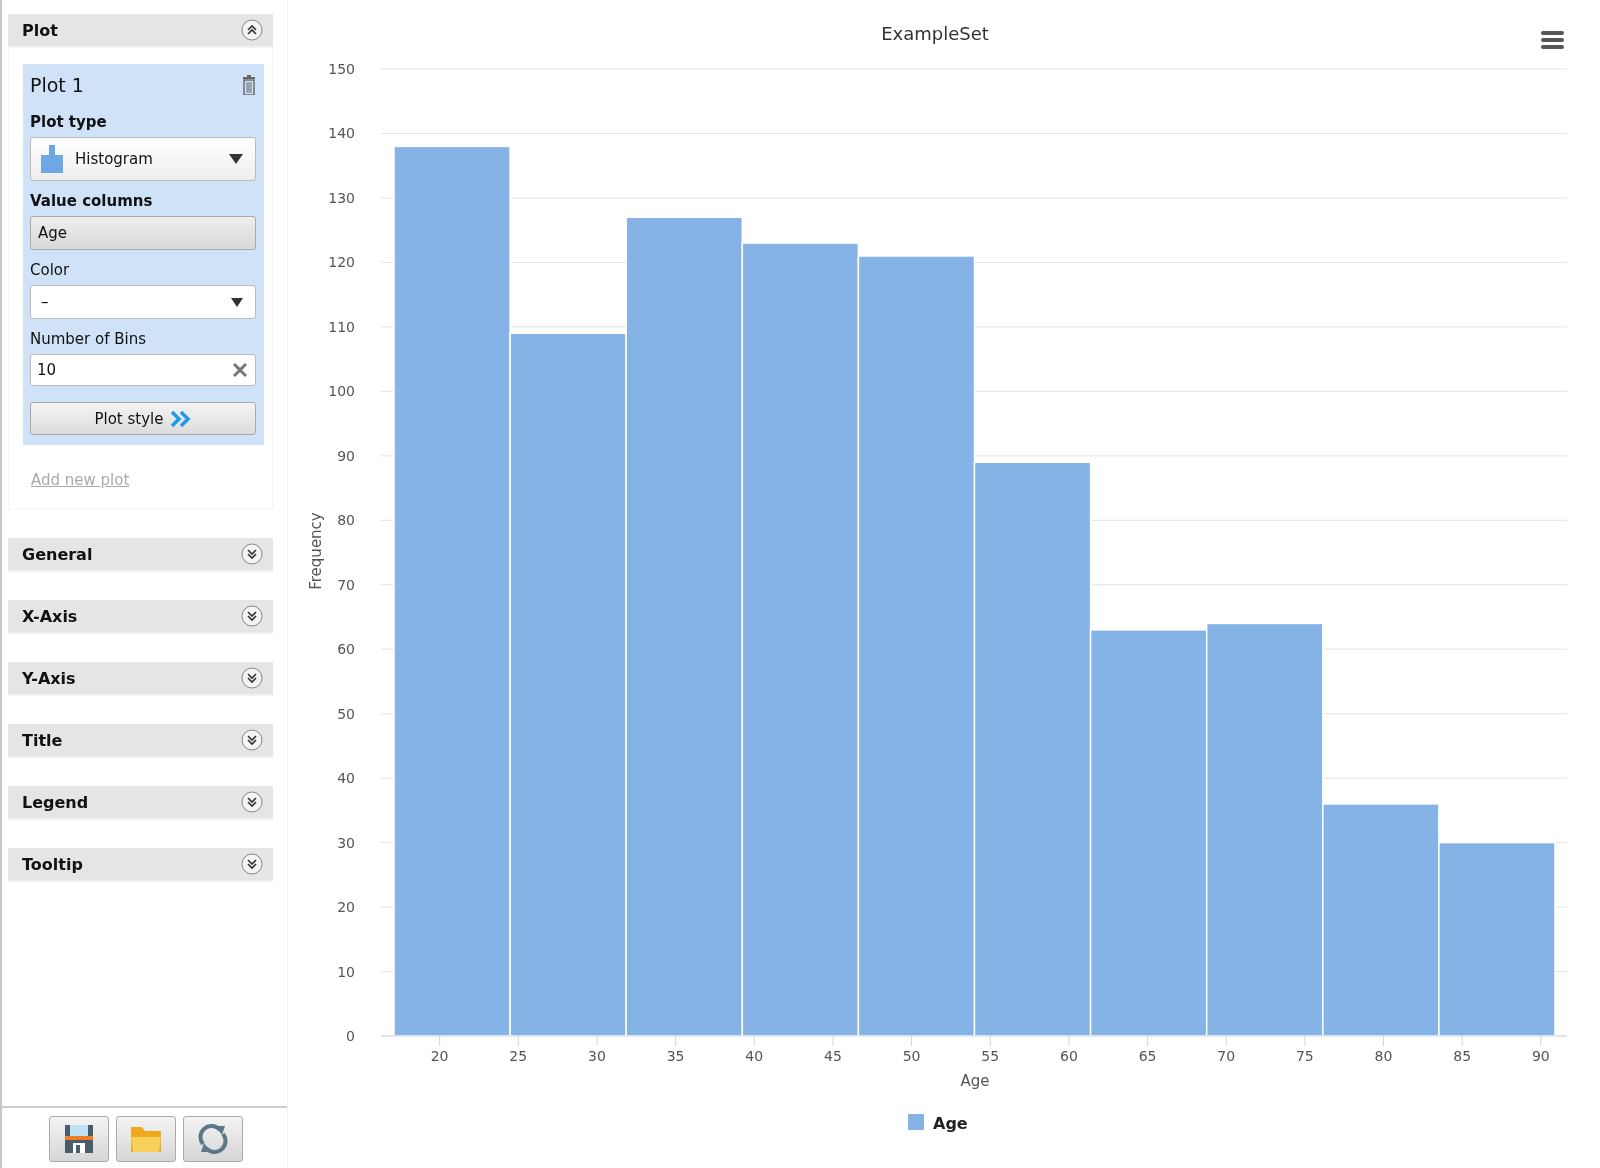  I want to click on y-axis-label: 50, so click(346, 713).